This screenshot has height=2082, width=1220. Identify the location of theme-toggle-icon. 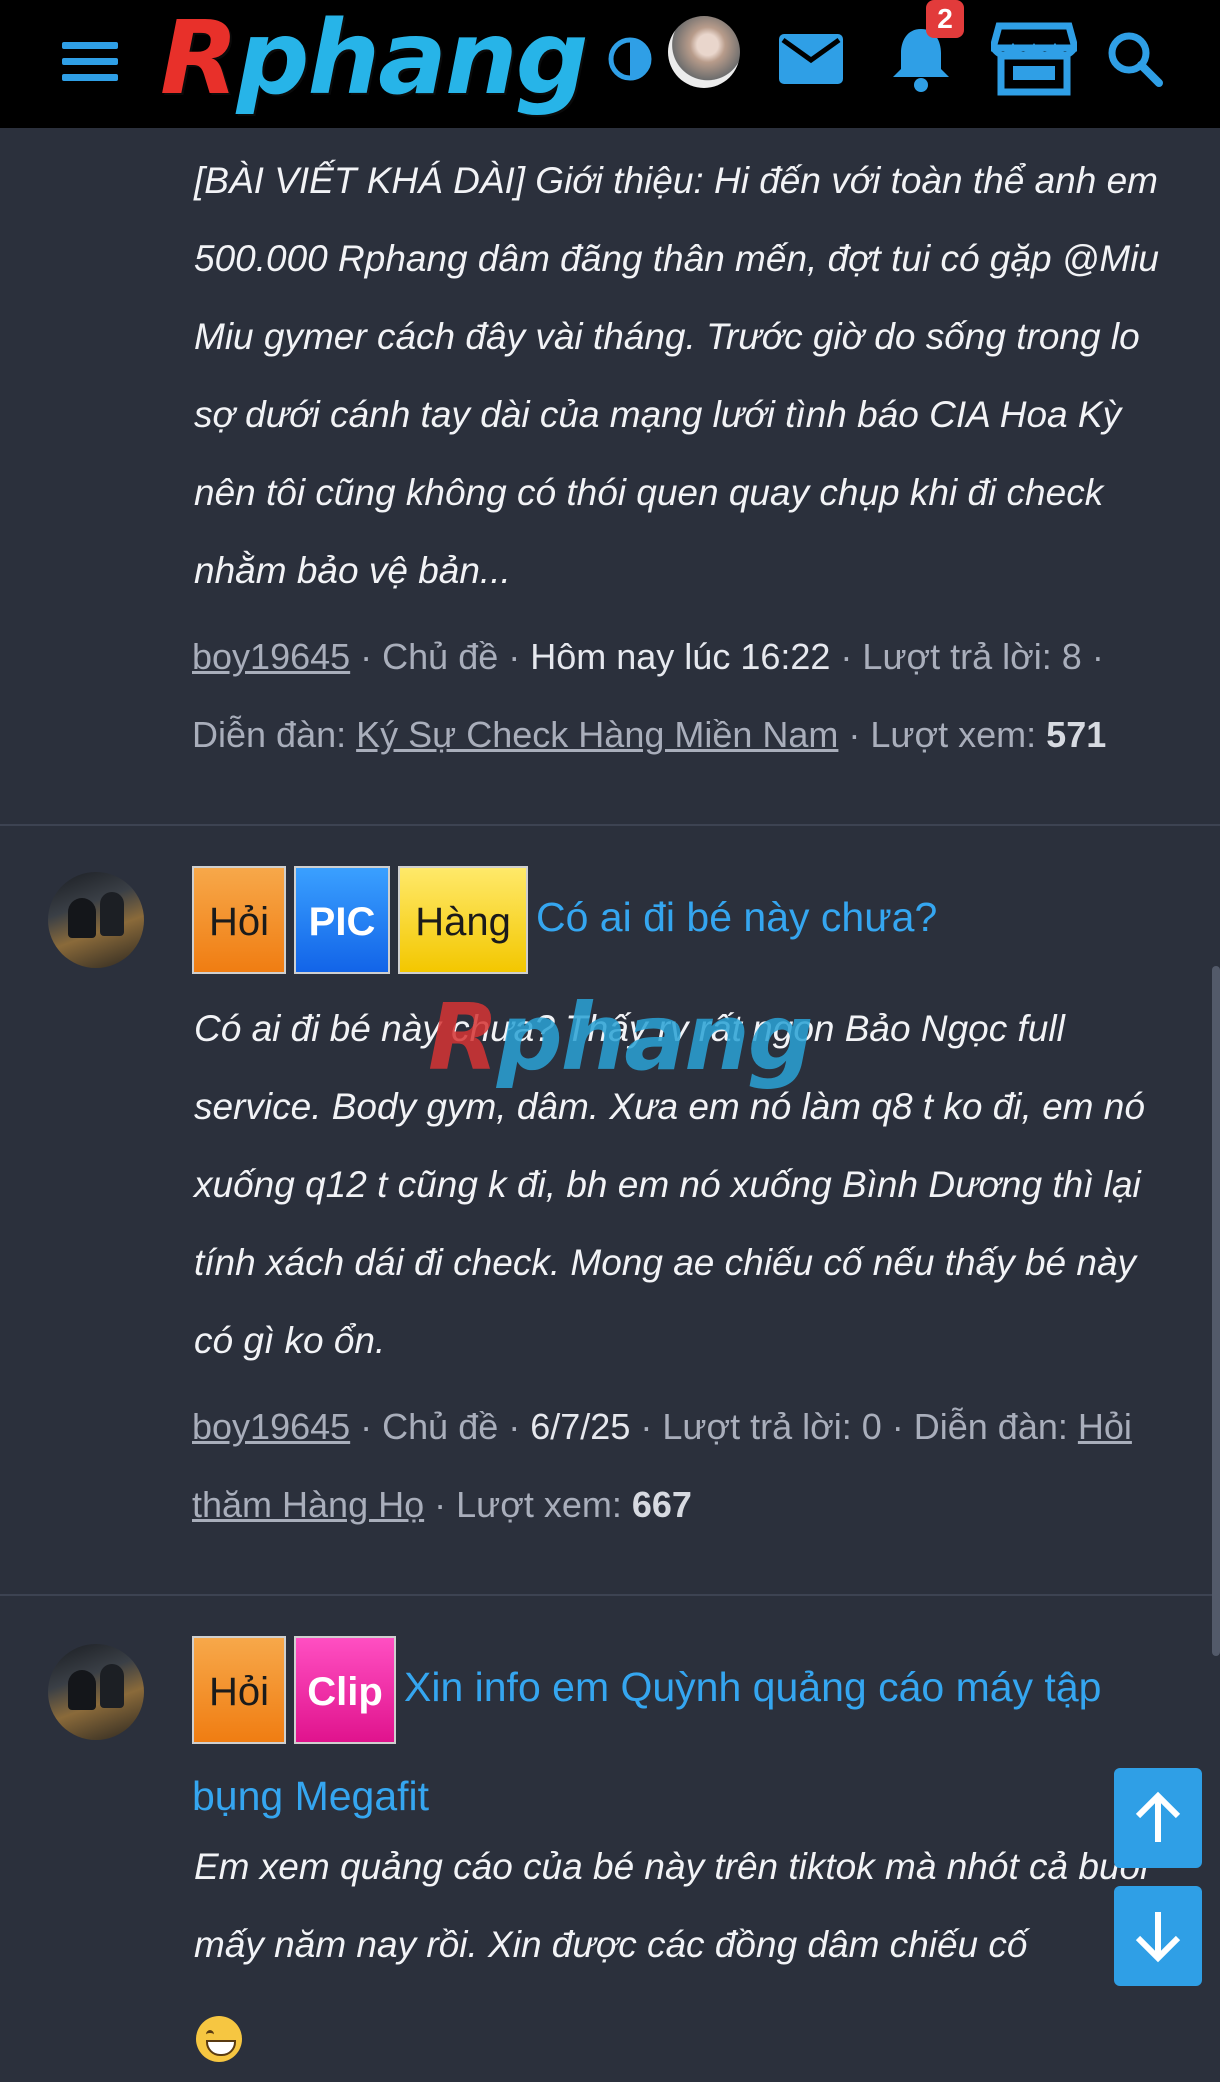
(630, 59).